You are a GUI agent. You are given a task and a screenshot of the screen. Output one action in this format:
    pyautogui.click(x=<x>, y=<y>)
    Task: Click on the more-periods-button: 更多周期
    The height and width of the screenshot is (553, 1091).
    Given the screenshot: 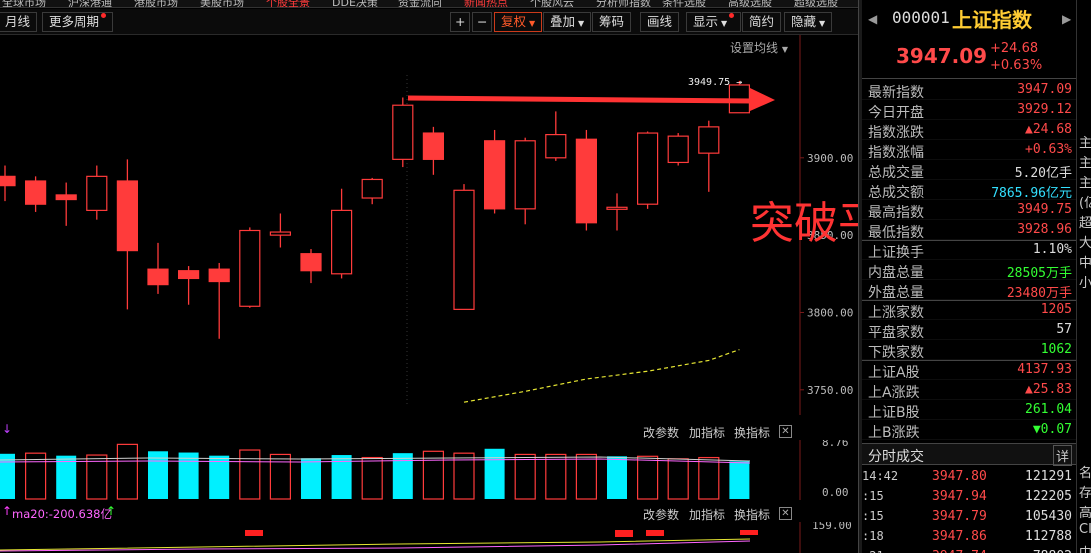 What is the action you would take?
    pyautogui.click(x=78, y=22)
    